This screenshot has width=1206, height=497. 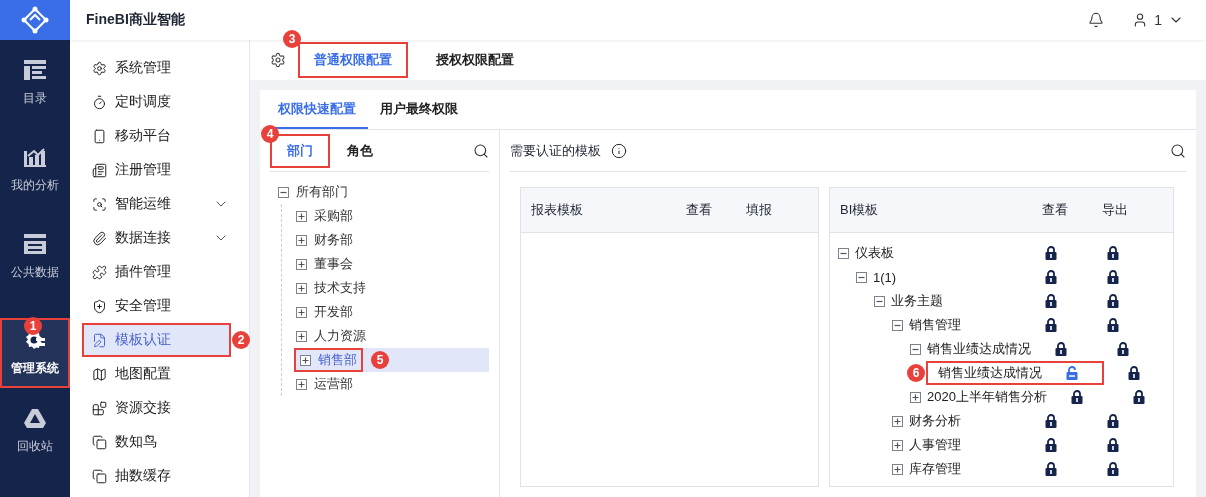 I want to click on form-icon, so click(x=99, y=170).